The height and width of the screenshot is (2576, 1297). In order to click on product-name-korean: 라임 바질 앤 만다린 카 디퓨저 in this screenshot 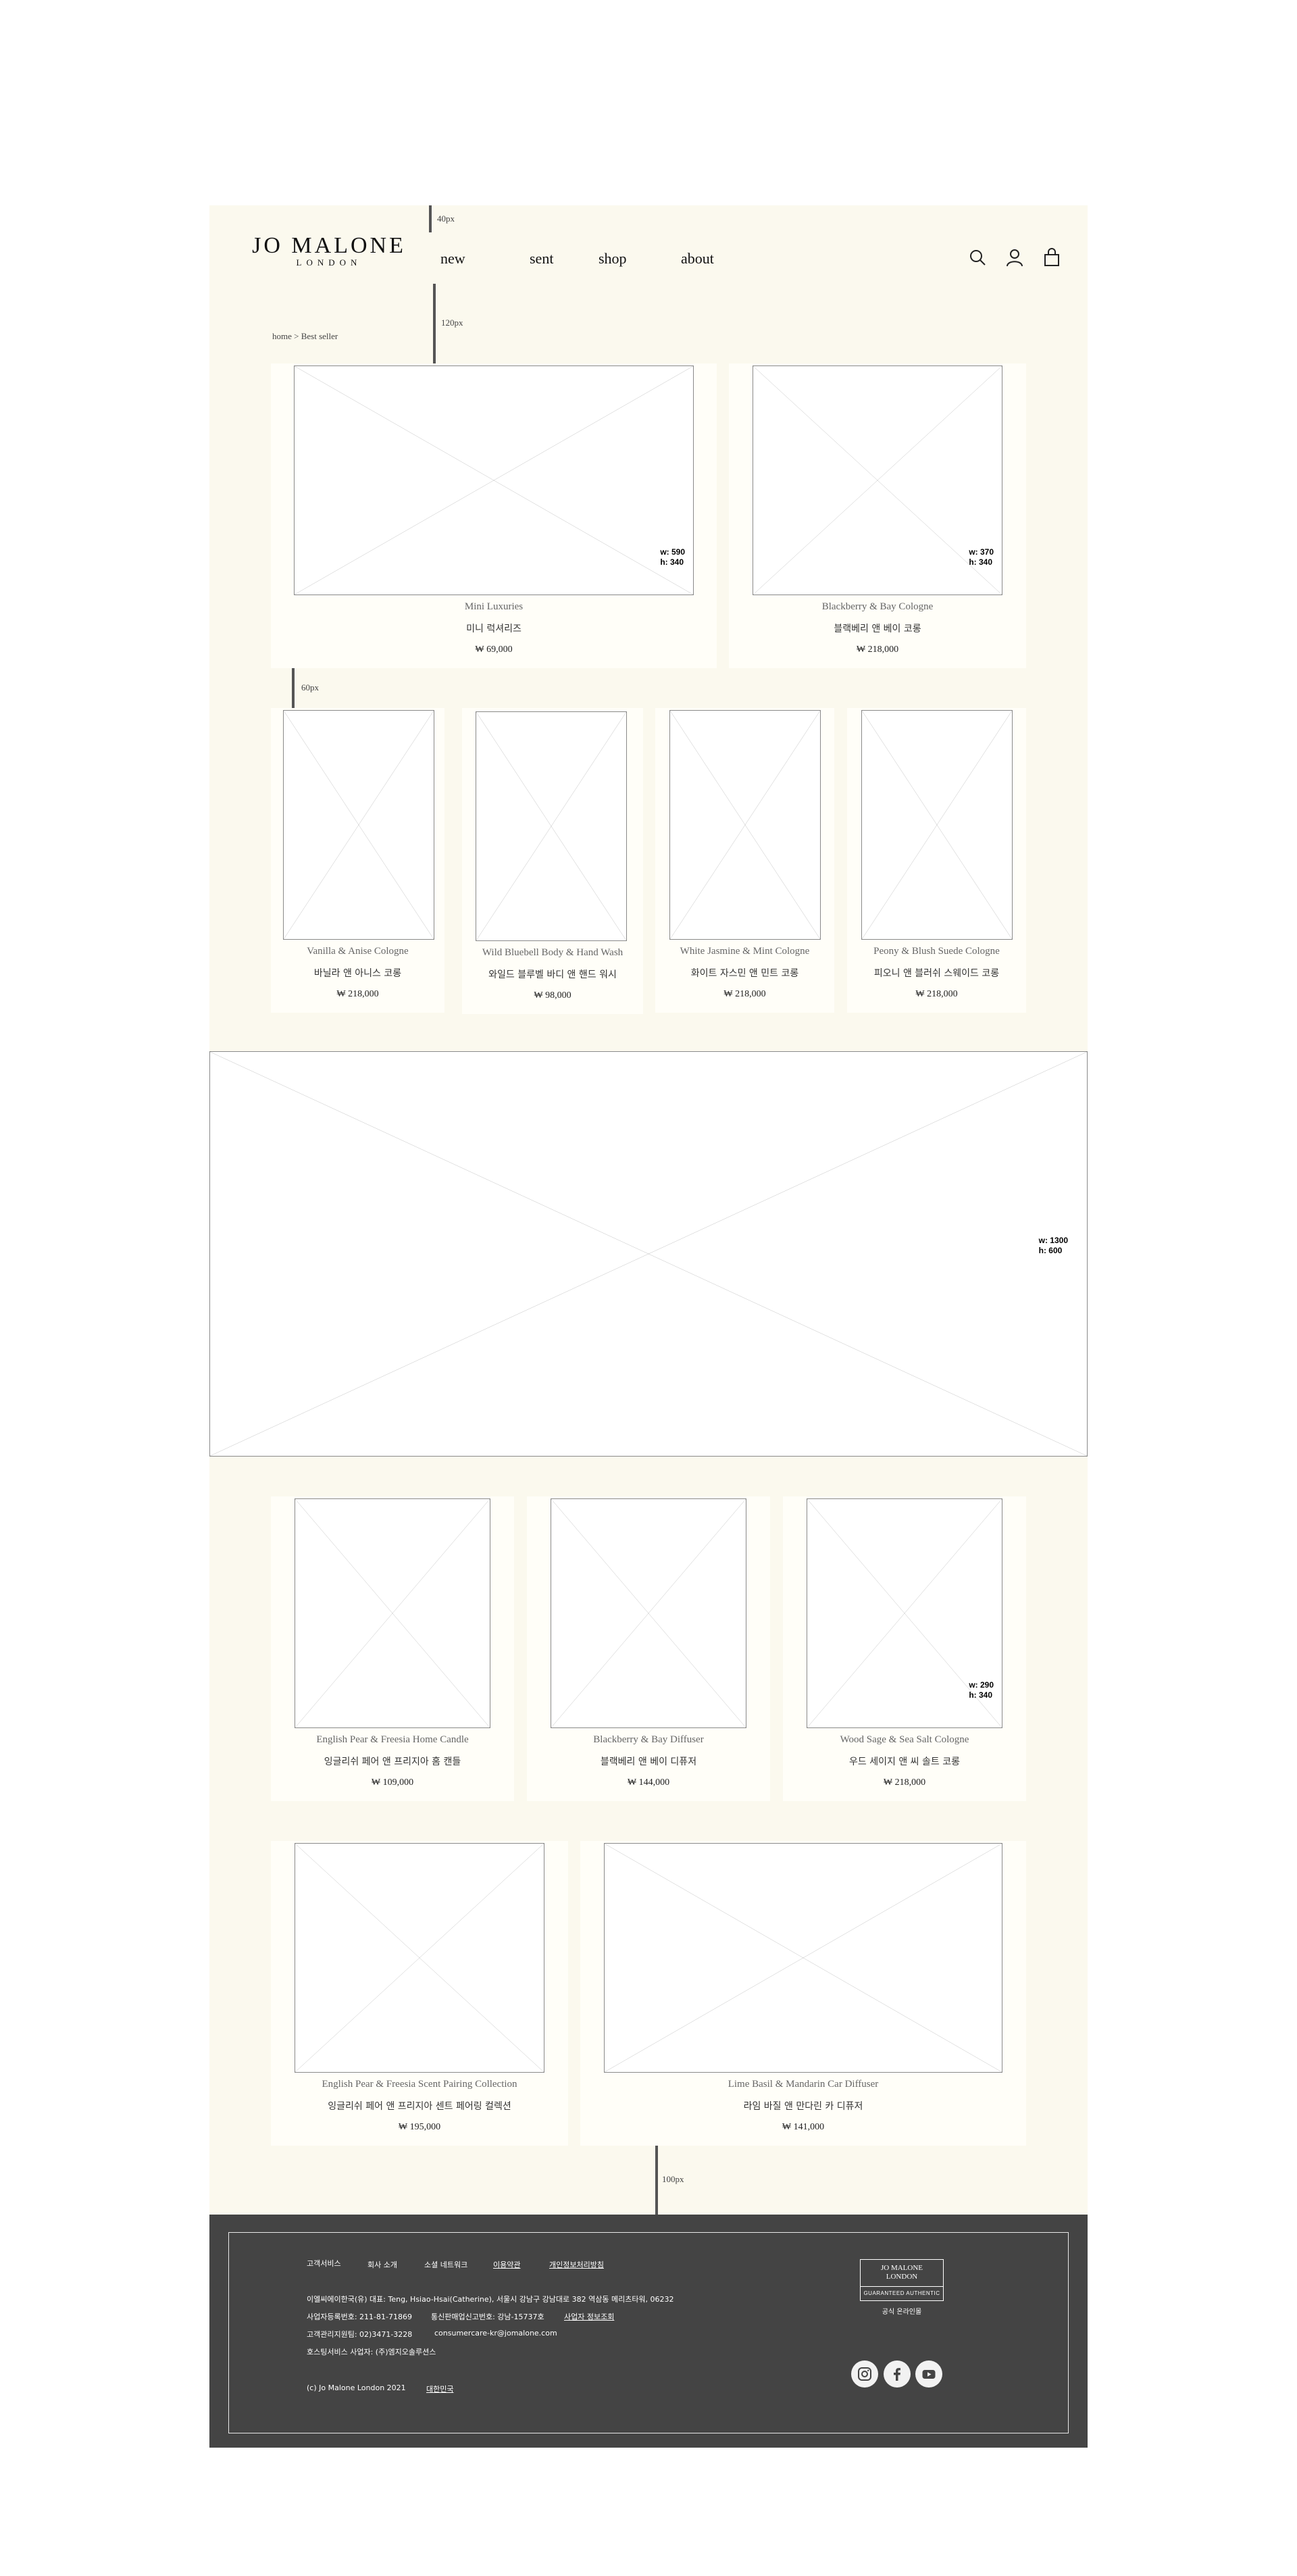, I will do `click(803, 2106)`.